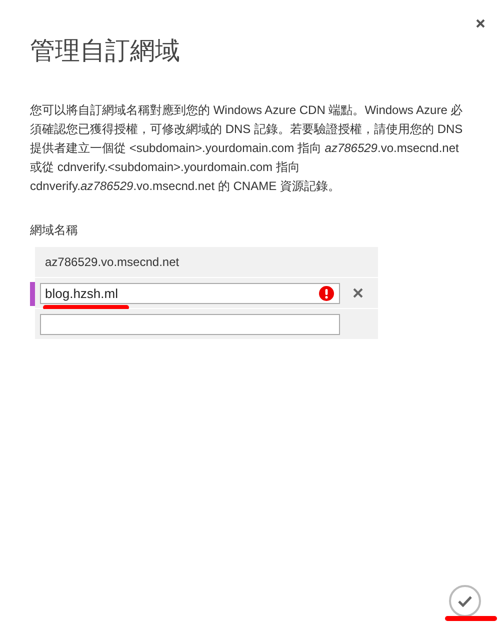 This screenshot has height=631, width=501. I want to click on confirm-button, so click(465, 601).